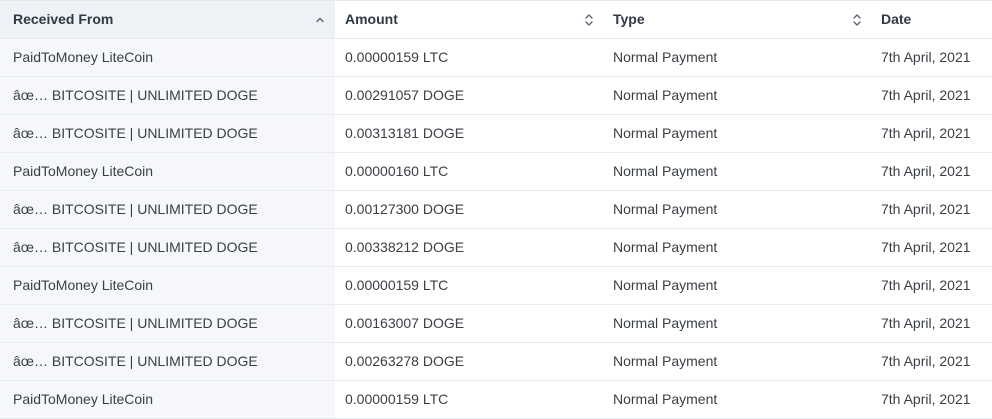 Image resolution: width=992 pixels, height=419 pixels. Describe the element at coordinates (405, 133) in the screenshot. I see `cell-amount: 0.00313181 DOGE` at that location.